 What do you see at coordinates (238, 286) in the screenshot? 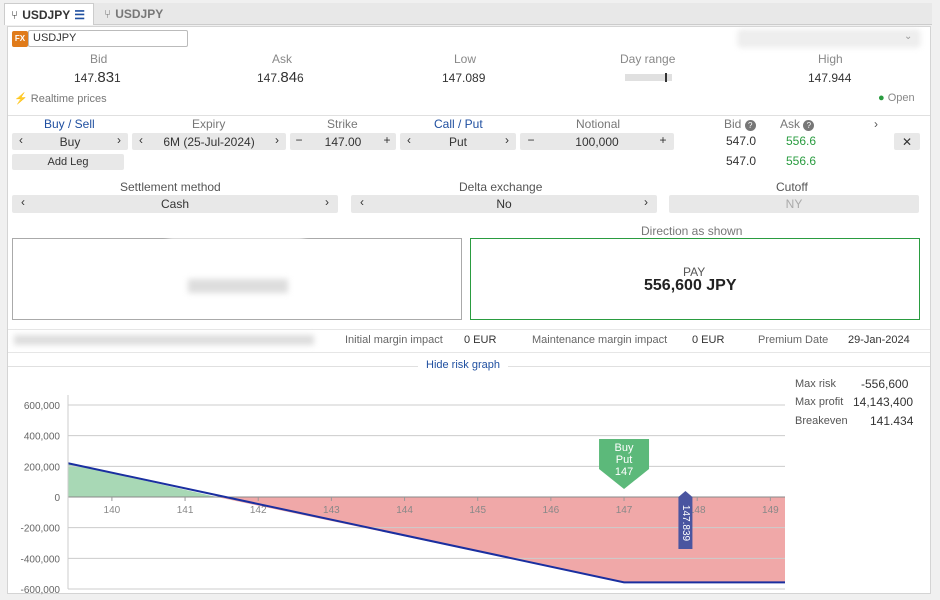
I see `receive-amount` at bounding box center [238, 286].